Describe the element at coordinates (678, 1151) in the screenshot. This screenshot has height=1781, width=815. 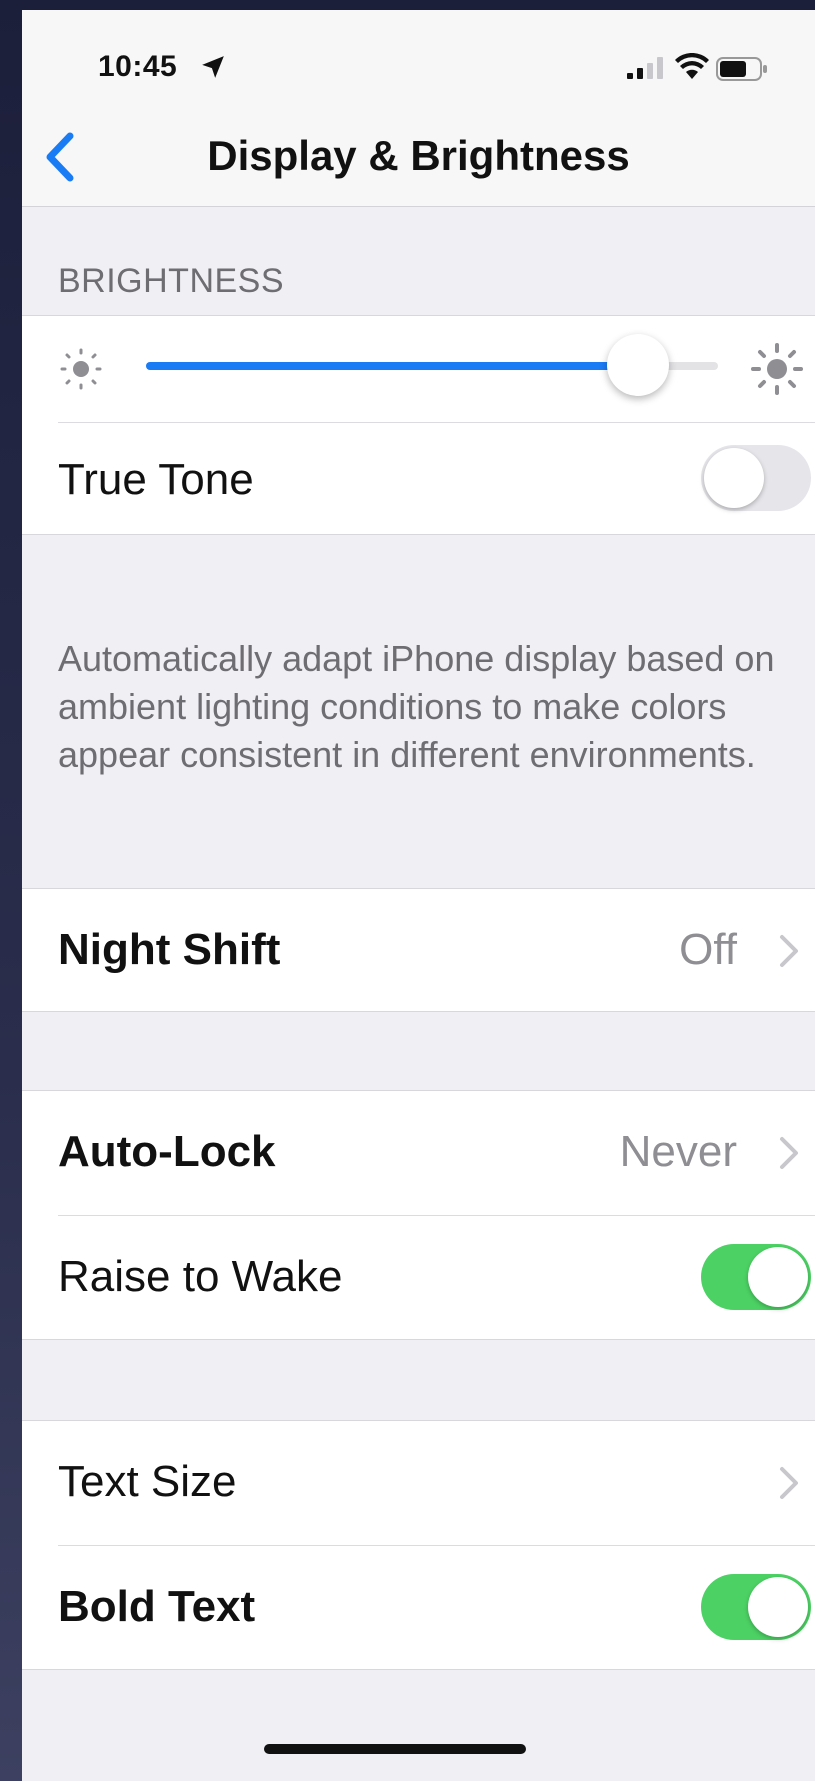
I see `auto-lock-value: Never` at that location.